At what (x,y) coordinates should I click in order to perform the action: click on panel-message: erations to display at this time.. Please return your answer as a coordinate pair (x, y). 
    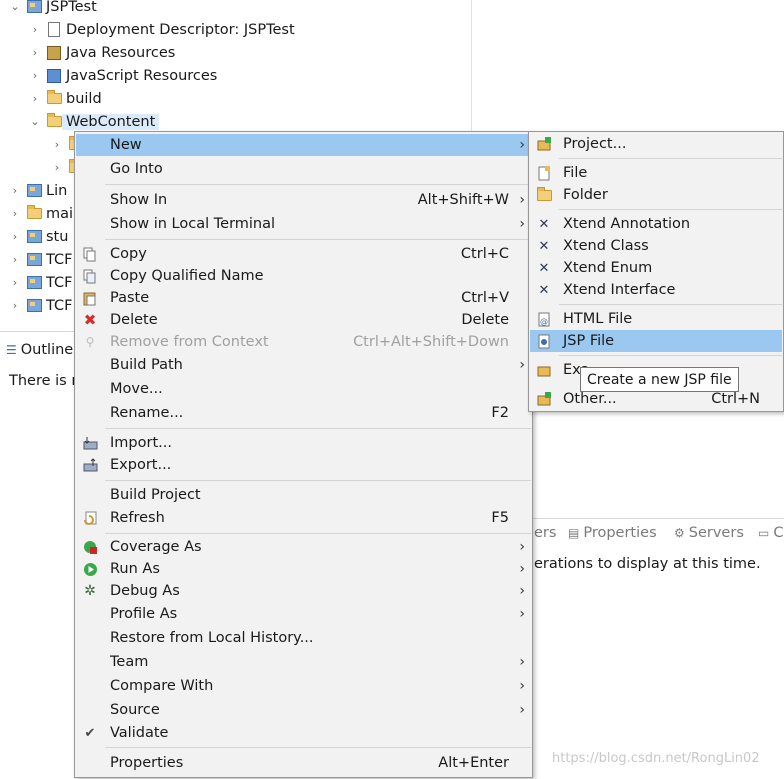
    Looking at the image, I should click on (647, 564).